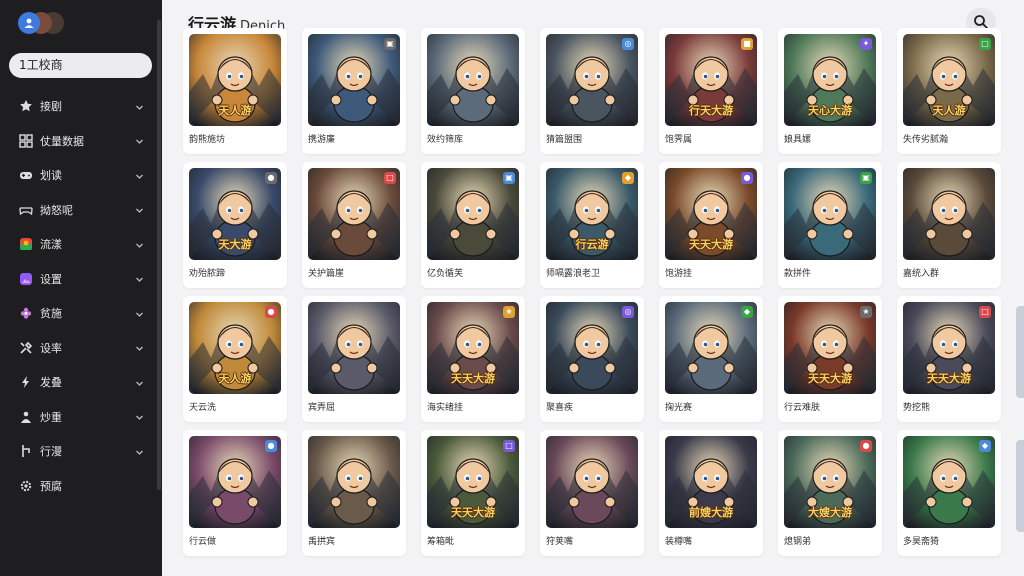 The image size is (1024, 576). I want to click on game-card: 行云游 ◆ 师嗝露浪老卫, so click(592, 225).